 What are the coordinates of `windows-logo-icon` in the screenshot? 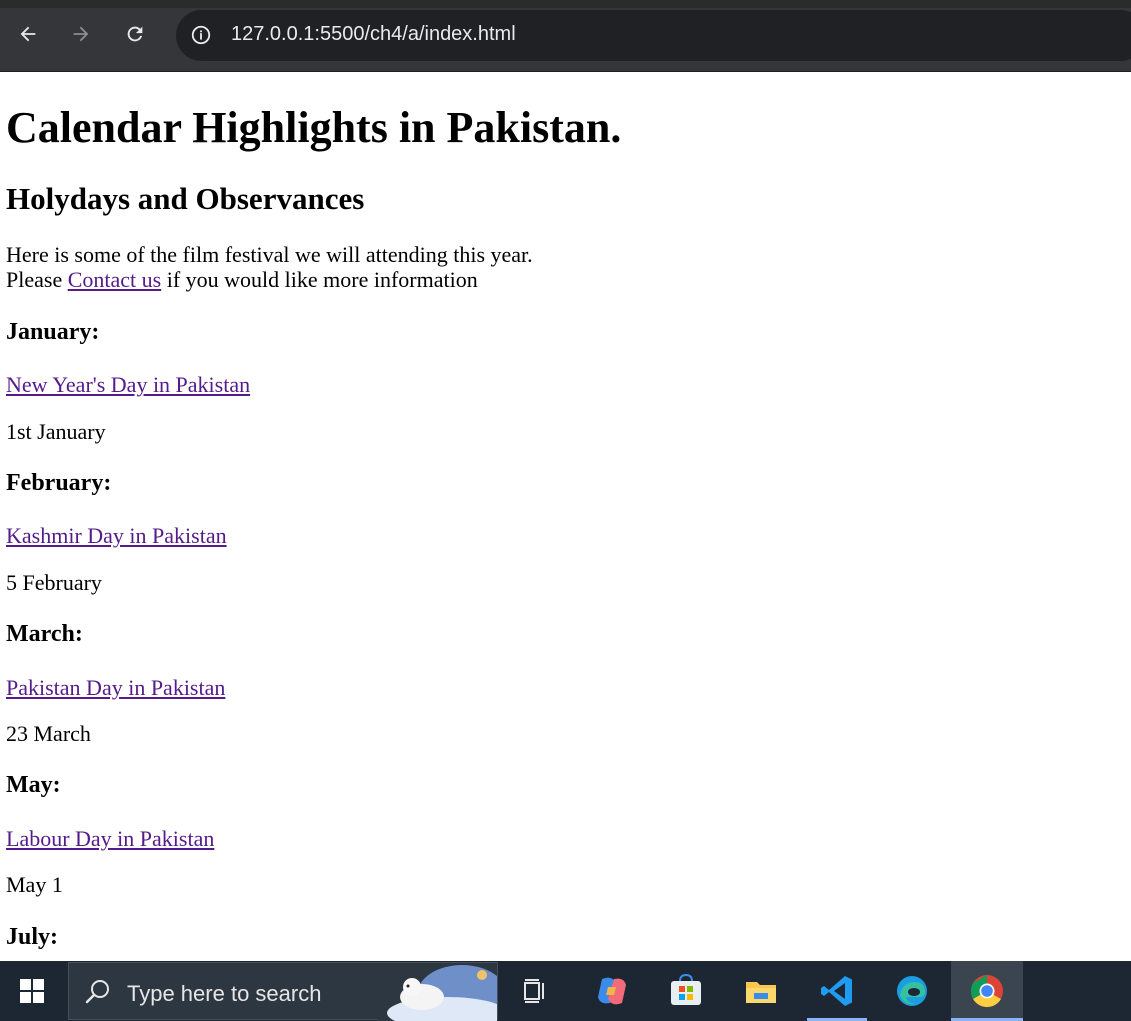 It's located at (32, 991).